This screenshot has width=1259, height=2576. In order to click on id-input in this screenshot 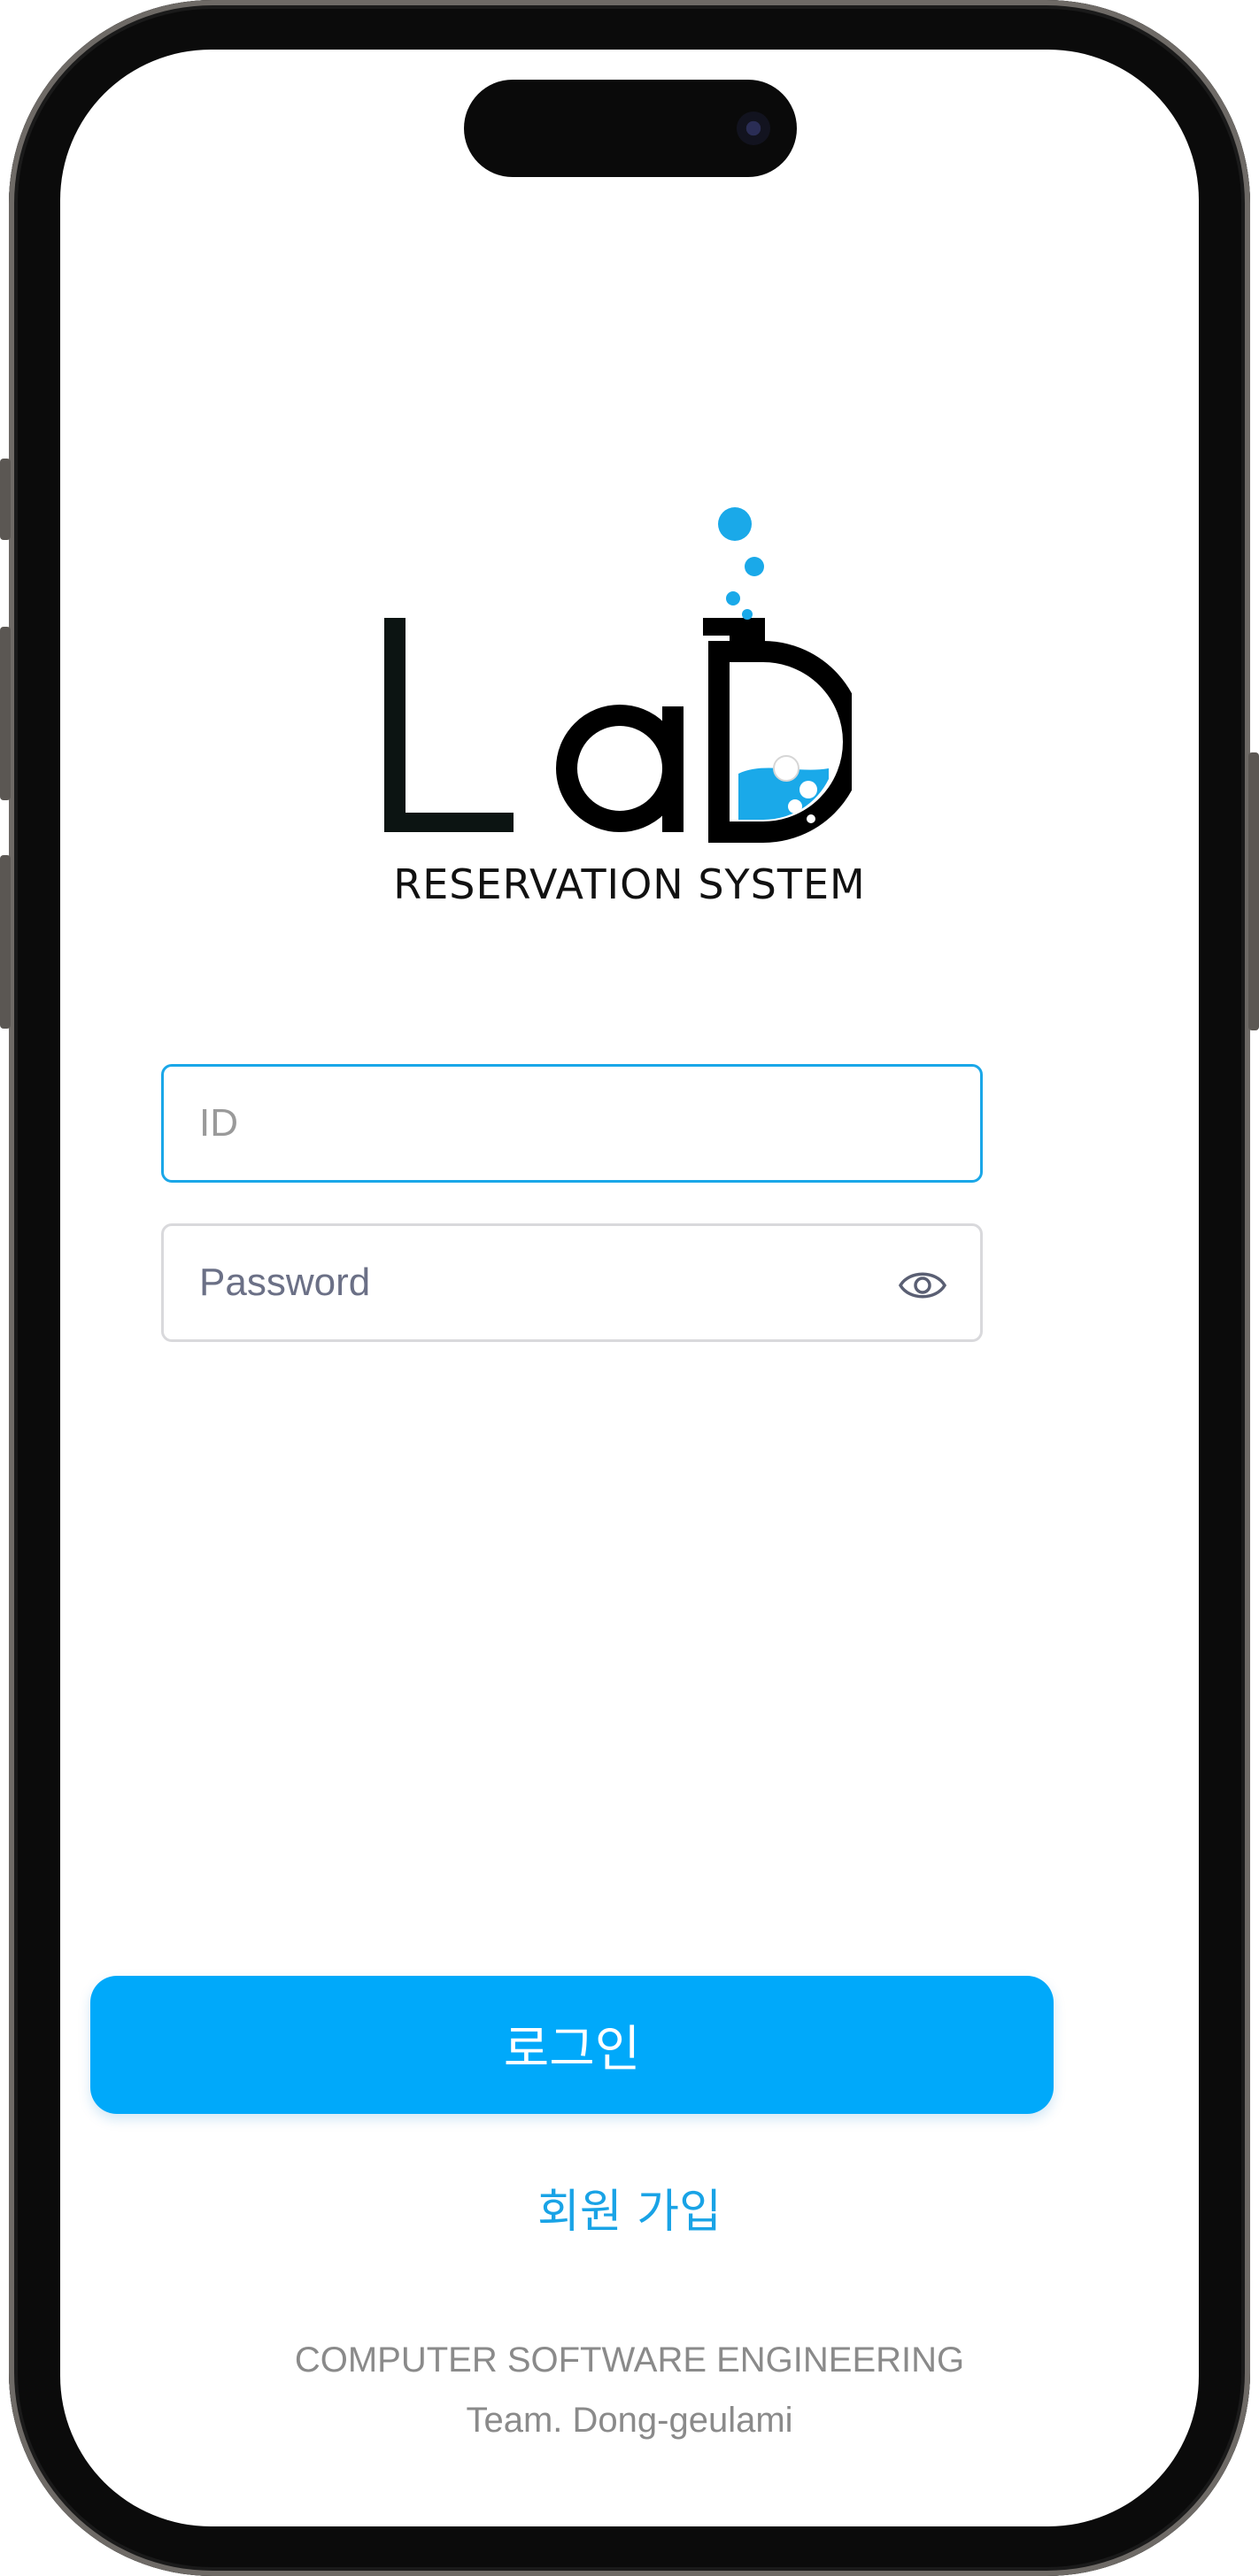, I will do `click(572, 1123)`.